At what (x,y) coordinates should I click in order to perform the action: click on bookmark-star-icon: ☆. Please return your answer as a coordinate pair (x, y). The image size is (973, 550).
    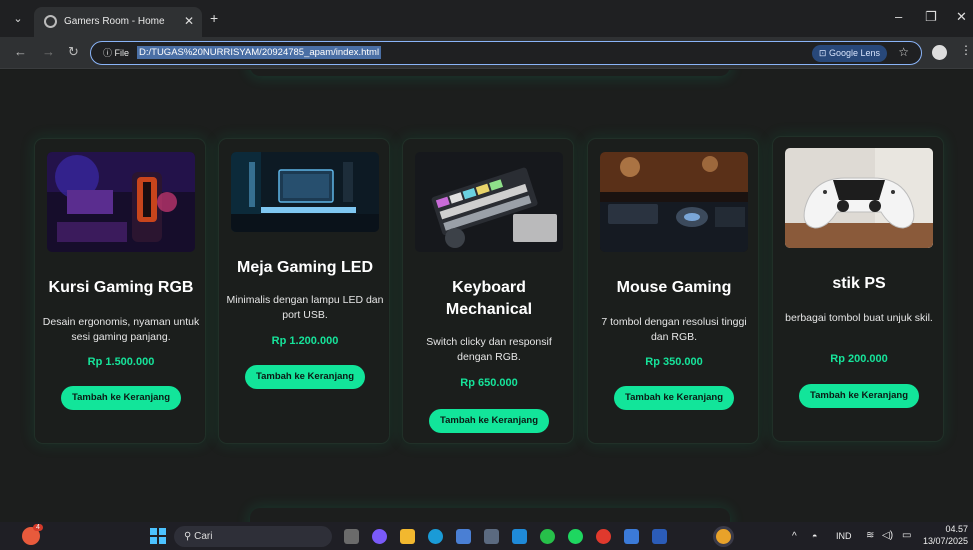
    Looking at the image, I should click on (903, 52).